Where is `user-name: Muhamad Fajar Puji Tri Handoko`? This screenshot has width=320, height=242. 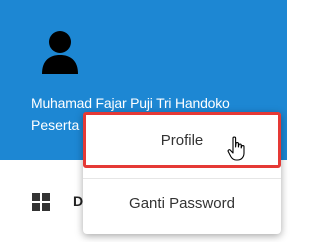
user-name: Muhamad Fajar Puji Tri Handoko is located at coordinates (130, 103).